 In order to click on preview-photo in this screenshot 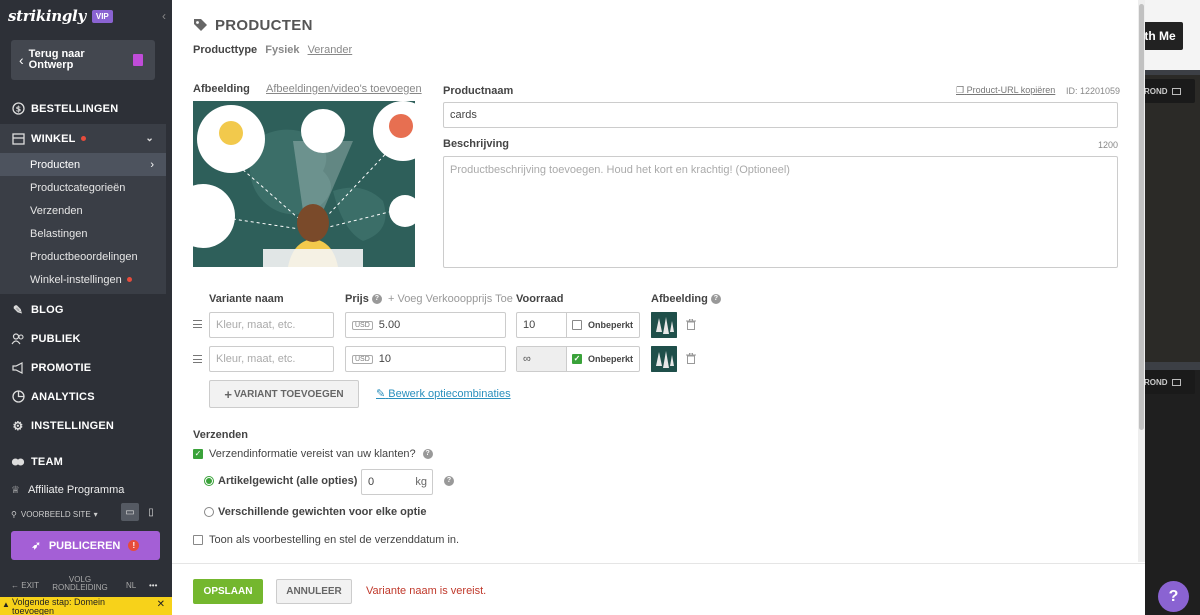, I will do `click(1172, 218)`.